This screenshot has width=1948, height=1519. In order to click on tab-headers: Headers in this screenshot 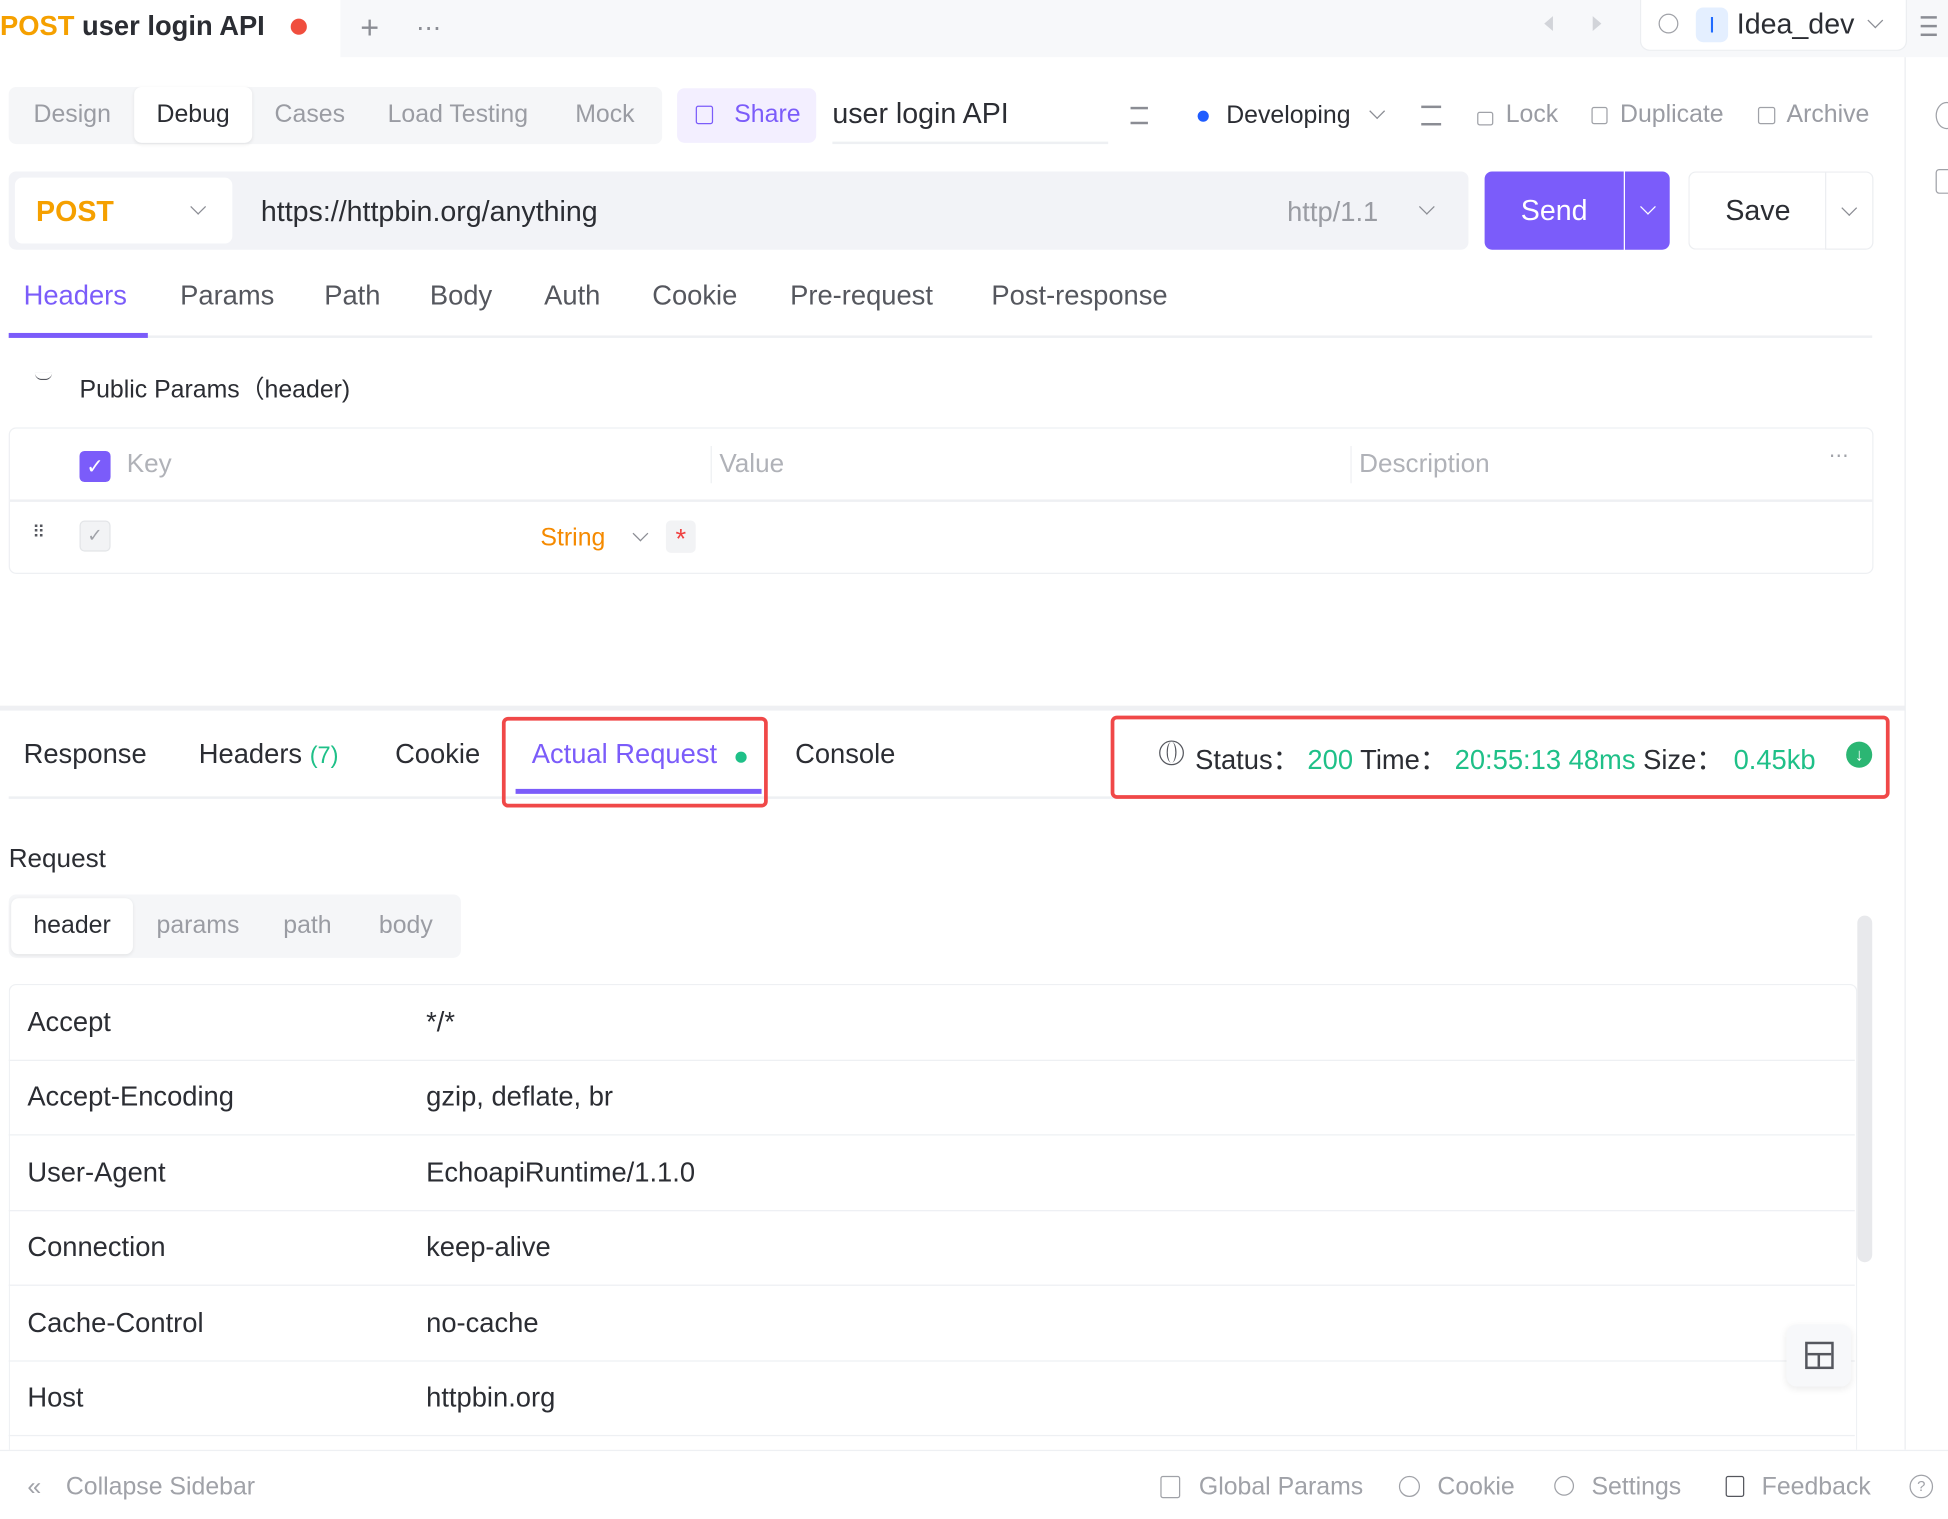, I will do `click(75, 296)`.